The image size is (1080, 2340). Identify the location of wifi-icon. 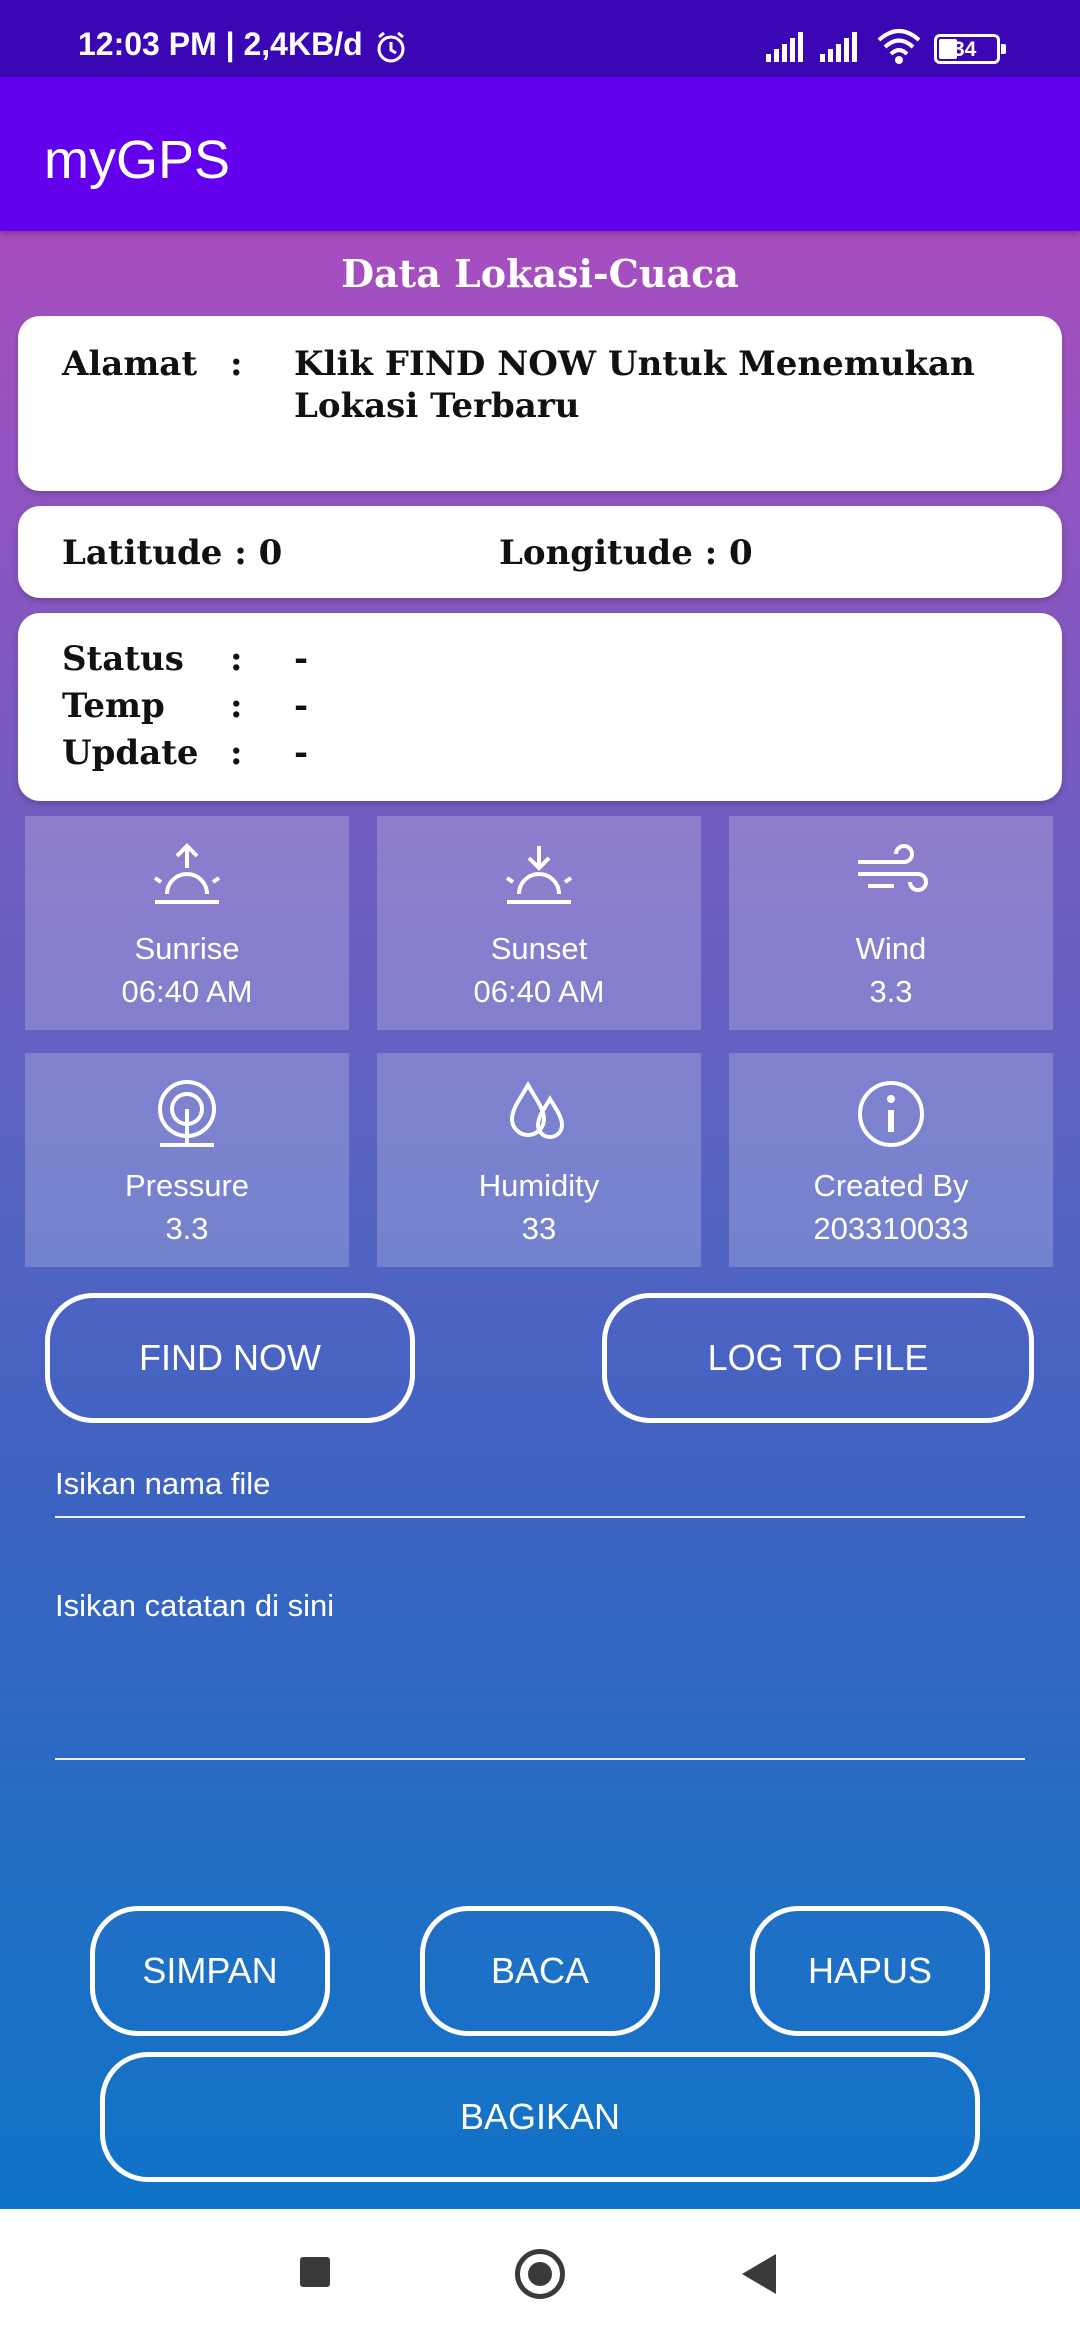
(899, 48).